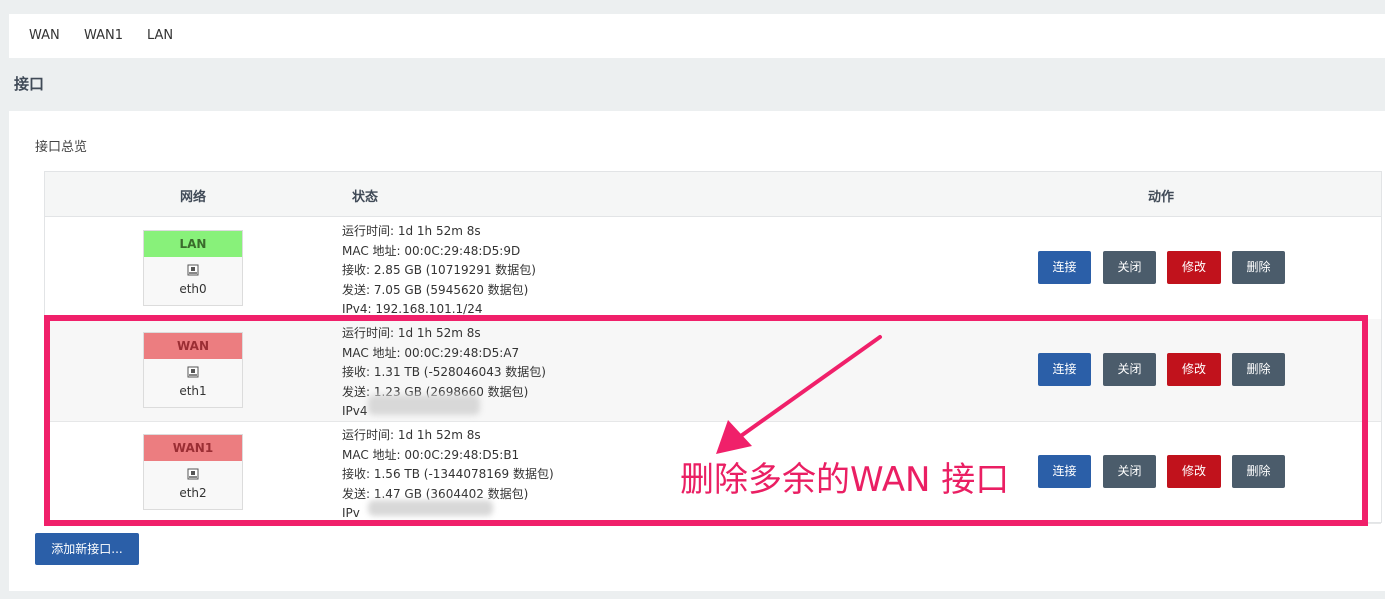 Image resolution: width=1385 pixels, height=599 pixels. What do you see at coordinates (845, 480) in the screenshot?
I see `annotation-text: 删除多余的WAN 接口` at bounding box center [845, 480].